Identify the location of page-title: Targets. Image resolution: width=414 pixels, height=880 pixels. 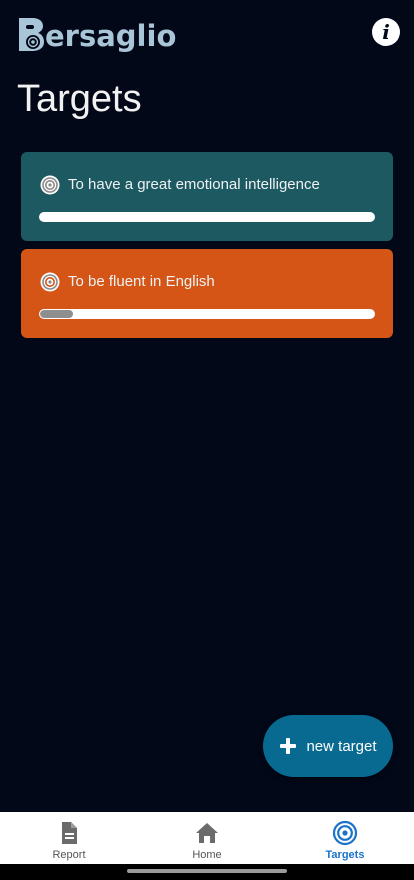
(79, 99).